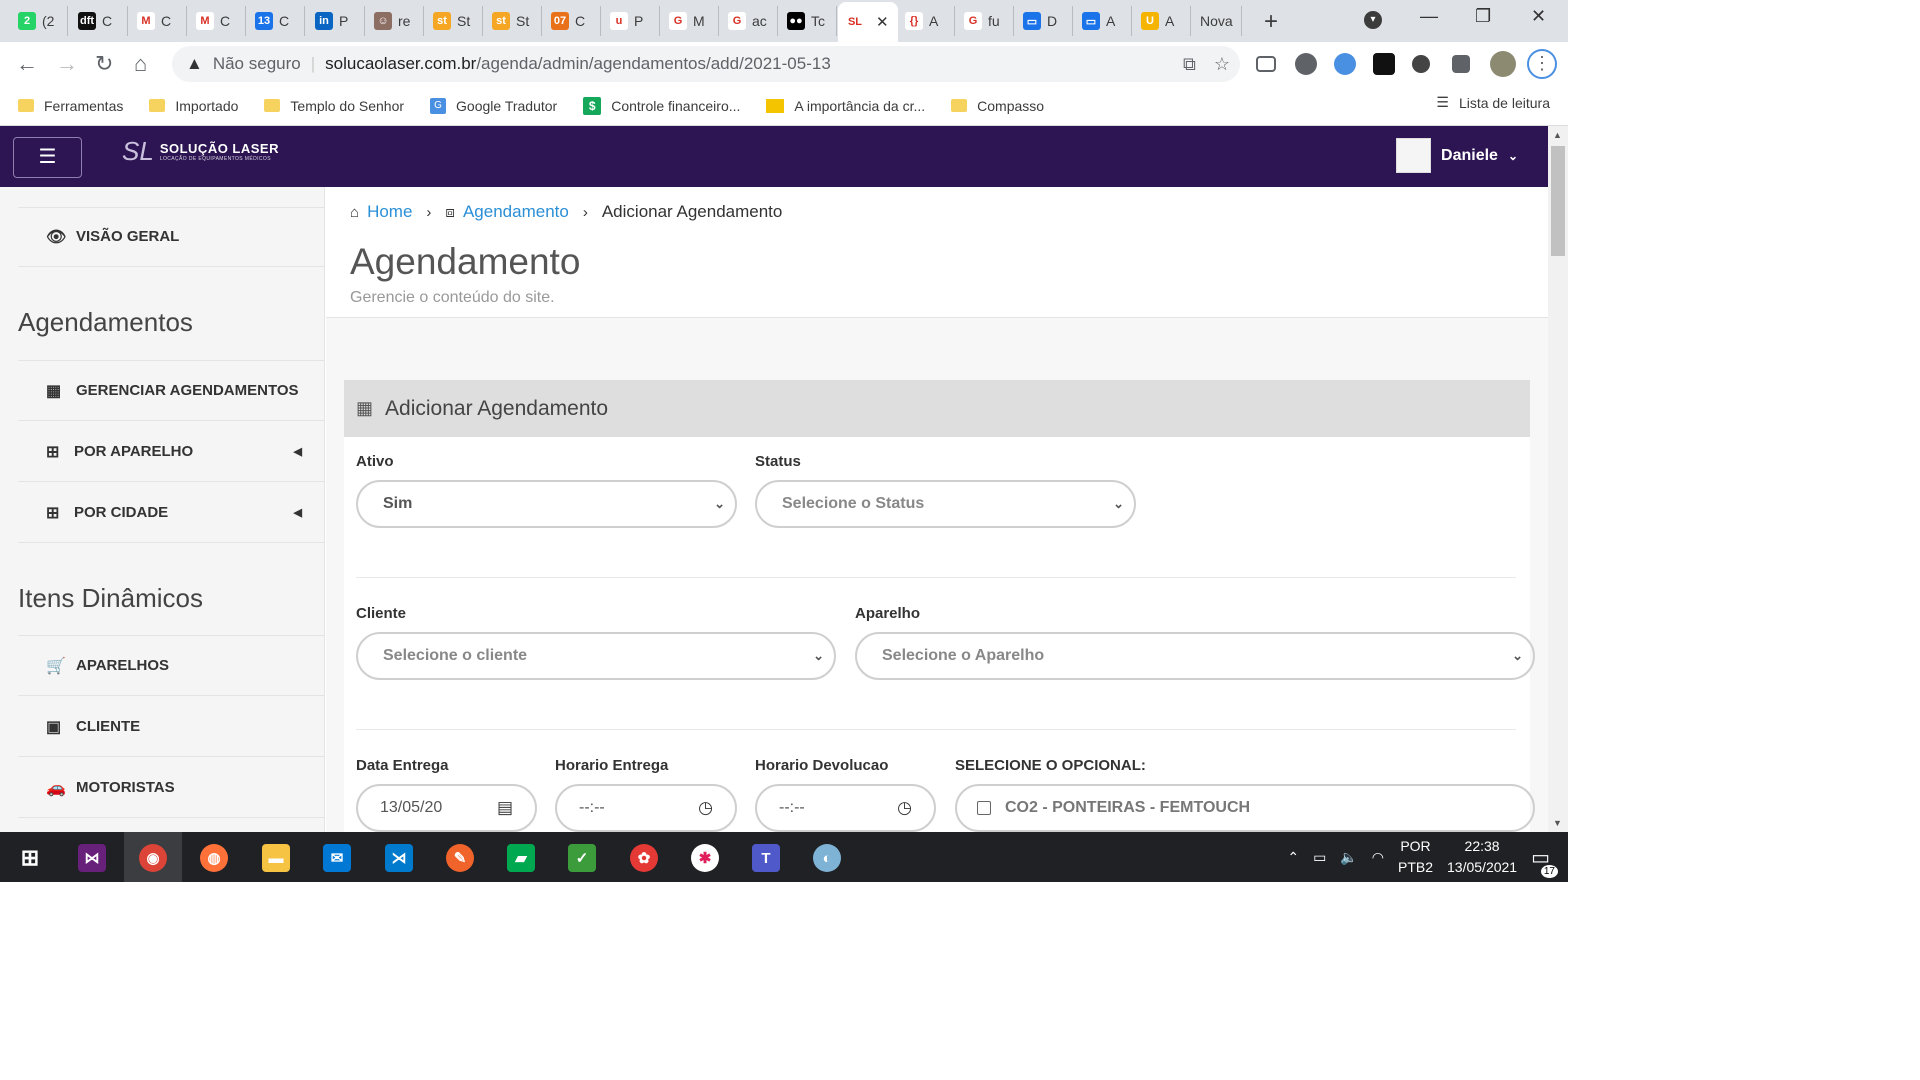  What do you see at coordinates (389, 212) in the screenshot?
I see `breadcrumb-home: Home` at bounding box center [389, 212].